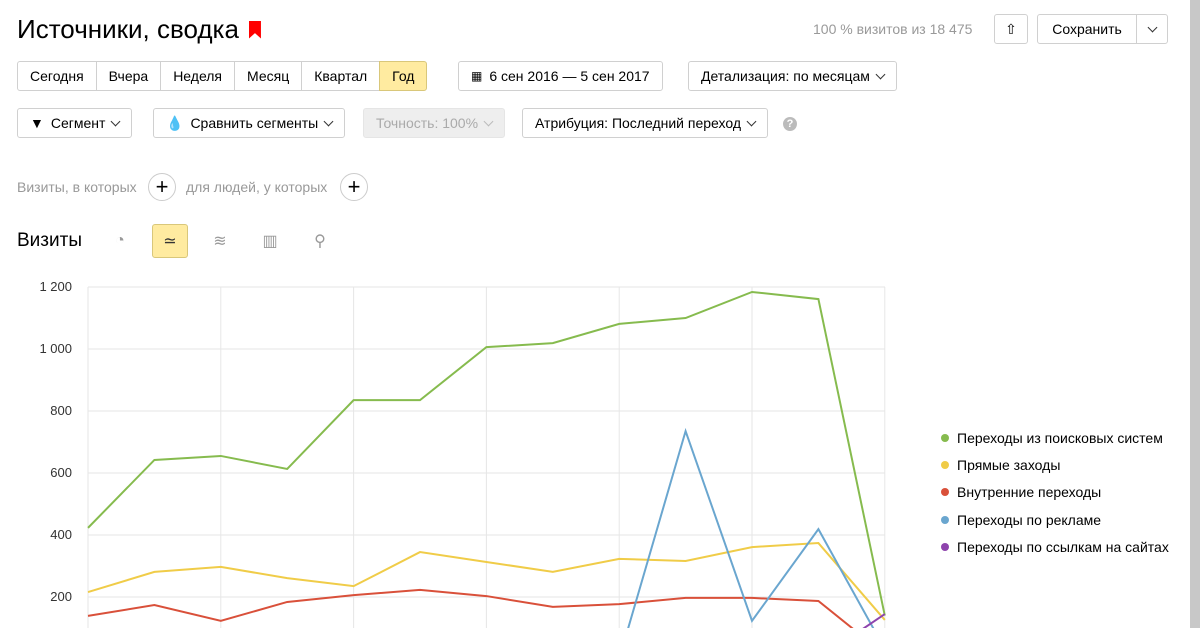 This screenshot has width=1200, height=628. What do you see at coordinates (61, 596) in the screenshot?
I see `y-tick-label: 200` at bounding box center [61, 596].